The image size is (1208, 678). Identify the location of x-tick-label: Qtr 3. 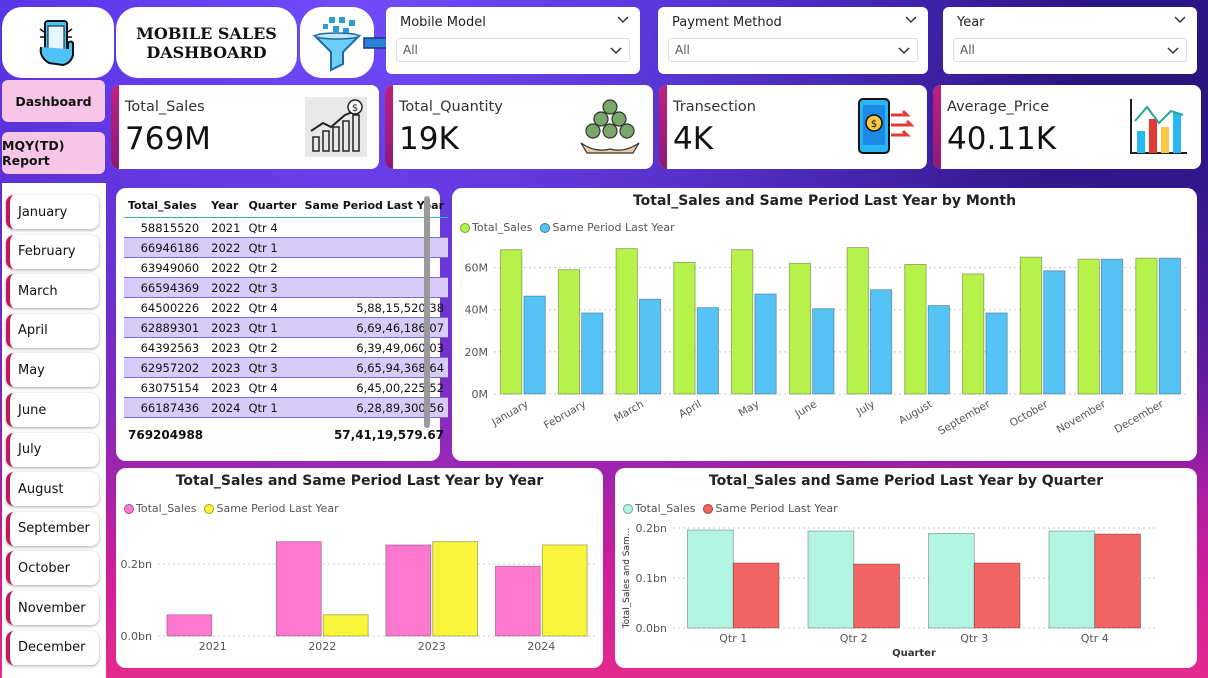
(974, 638).